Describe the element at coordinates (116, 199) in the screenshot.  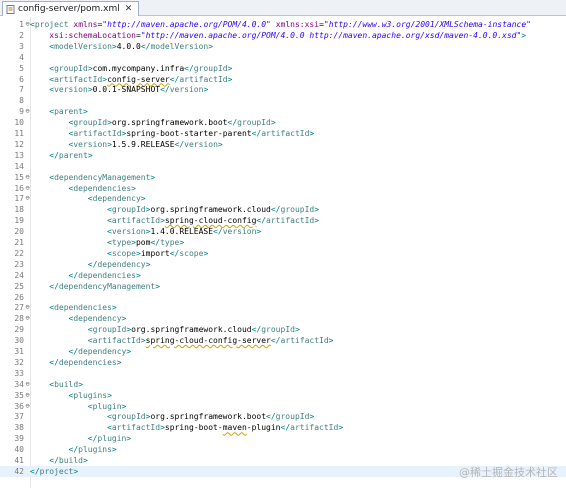
I see `code-token: dependency` at that location.